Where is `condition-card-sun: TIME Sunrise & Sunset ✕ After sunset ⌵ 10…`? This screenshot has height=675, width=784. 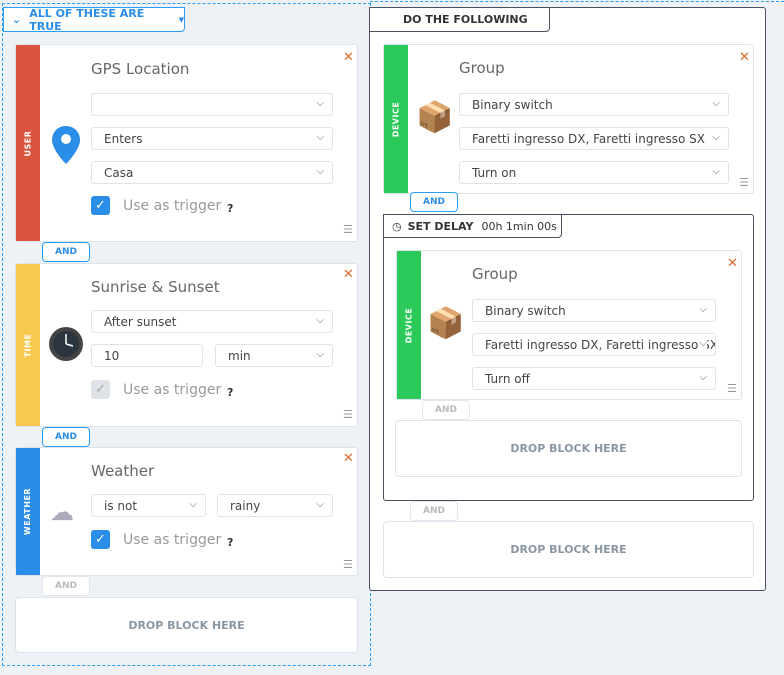
condition-card-sun: TIME Sunrise & Sunset ✕ After sunset ⌵ 10… is located at coordinates (186, 345).